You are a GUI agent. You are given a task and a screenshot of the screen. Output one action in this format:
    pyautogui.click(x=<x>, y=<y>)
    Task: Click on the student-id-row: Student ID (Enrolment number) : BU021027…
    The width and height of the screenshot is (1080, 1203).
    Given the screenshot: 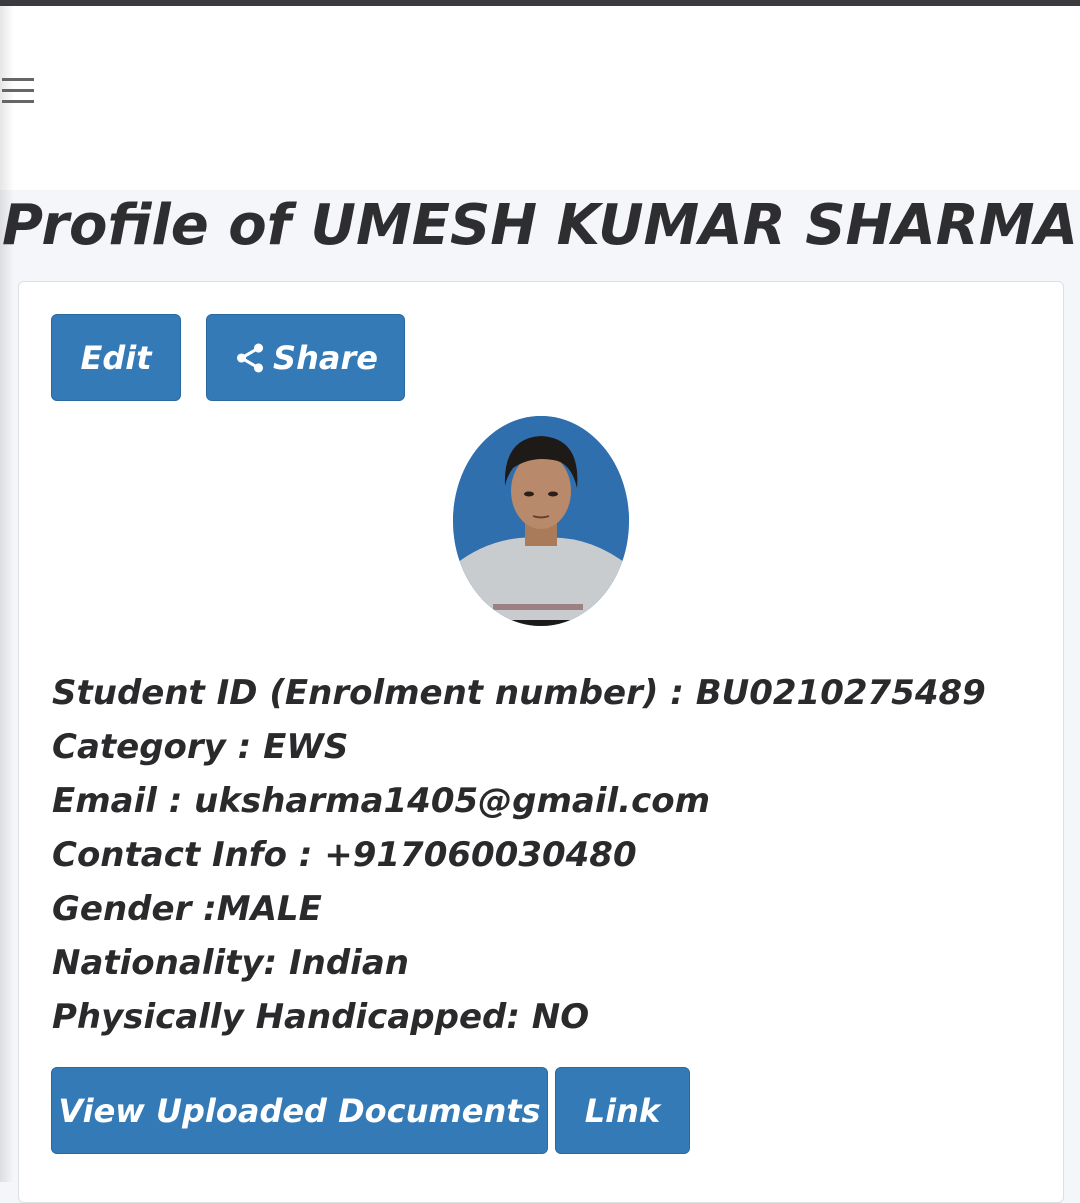 What is the action you would take?
    pyautogui.click(x=519, y=693)
    